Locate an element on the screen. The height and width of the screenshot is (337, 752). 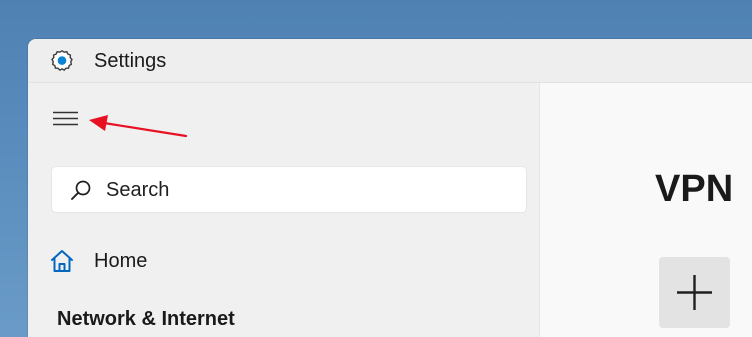
sidebar-item-label: Home is located at coordinates (121, 261).